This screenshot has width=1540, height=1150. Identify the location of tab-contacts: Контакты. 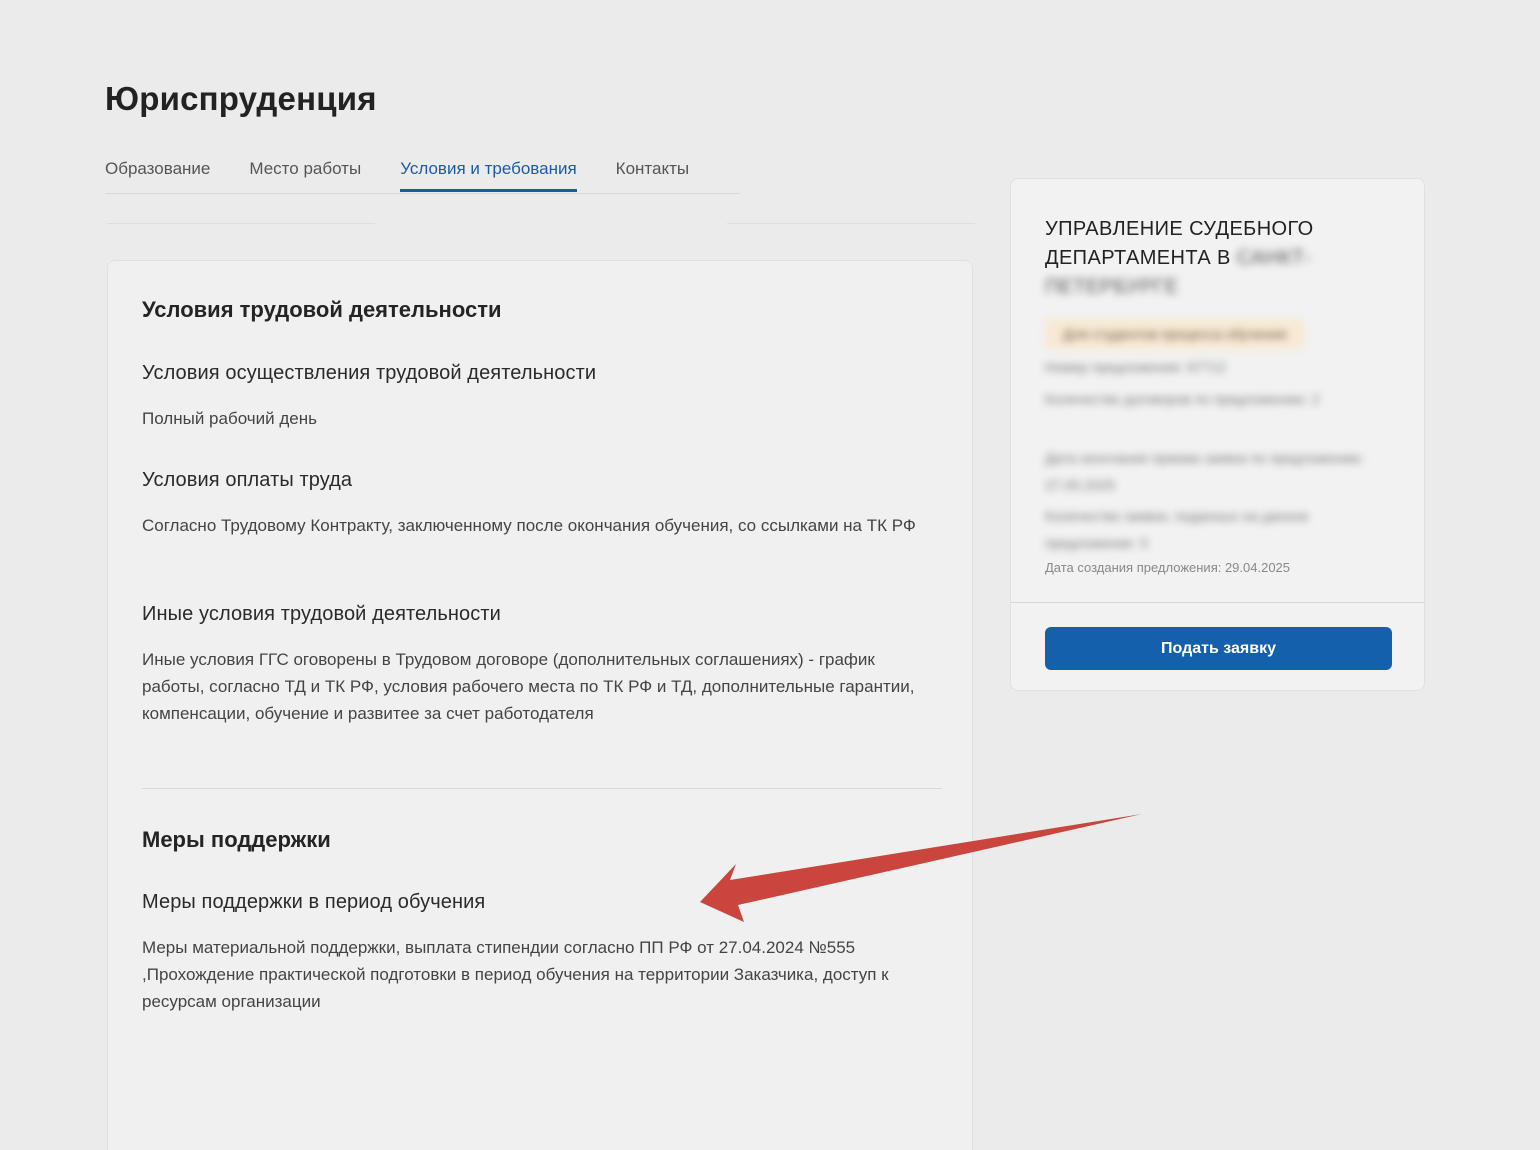
(652, 171).